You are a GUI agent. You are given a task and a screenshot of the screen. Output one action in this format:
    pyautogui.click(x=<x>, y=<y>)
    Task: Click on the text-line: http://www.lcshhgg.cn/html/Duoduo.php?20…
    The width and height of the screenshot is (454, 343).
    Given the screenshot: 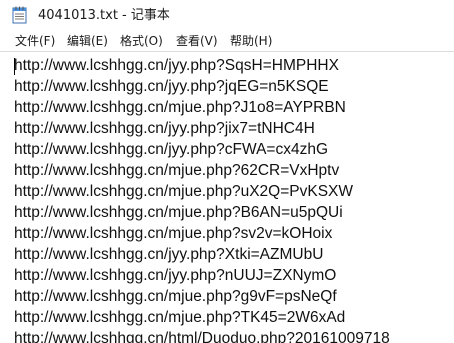 What is the action you would take?
    pyautogui.click(x=202, y=336)
    